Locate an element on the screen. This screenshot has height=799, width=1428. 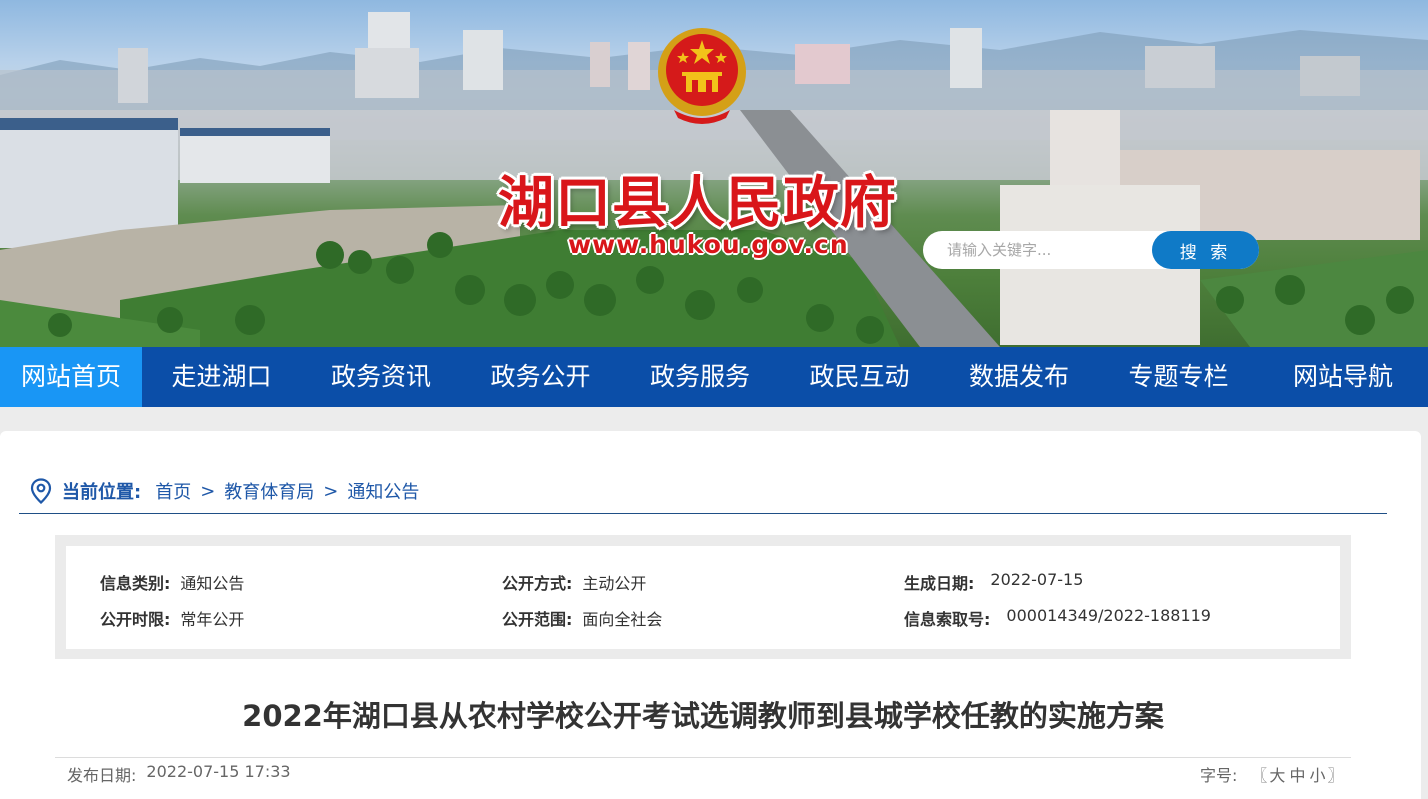
breadcrumb: 当前位置: 首页 > 教育体育局 > 通知公告 is located at coordinates (224, 491).